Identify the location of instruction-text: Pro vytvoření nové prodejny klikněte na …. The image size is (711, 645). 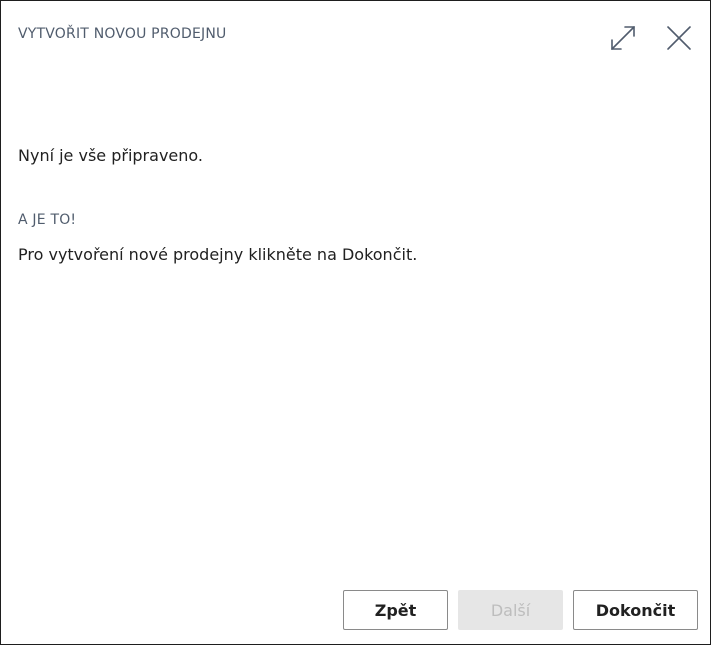
(218, 254).